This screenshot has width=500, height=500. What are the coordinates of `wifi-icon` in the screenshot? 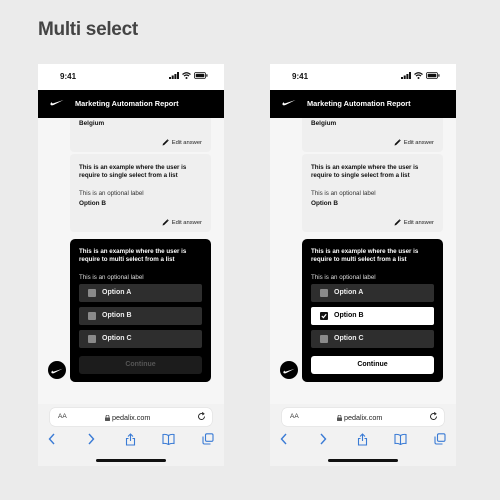 It's located at (418, 75).